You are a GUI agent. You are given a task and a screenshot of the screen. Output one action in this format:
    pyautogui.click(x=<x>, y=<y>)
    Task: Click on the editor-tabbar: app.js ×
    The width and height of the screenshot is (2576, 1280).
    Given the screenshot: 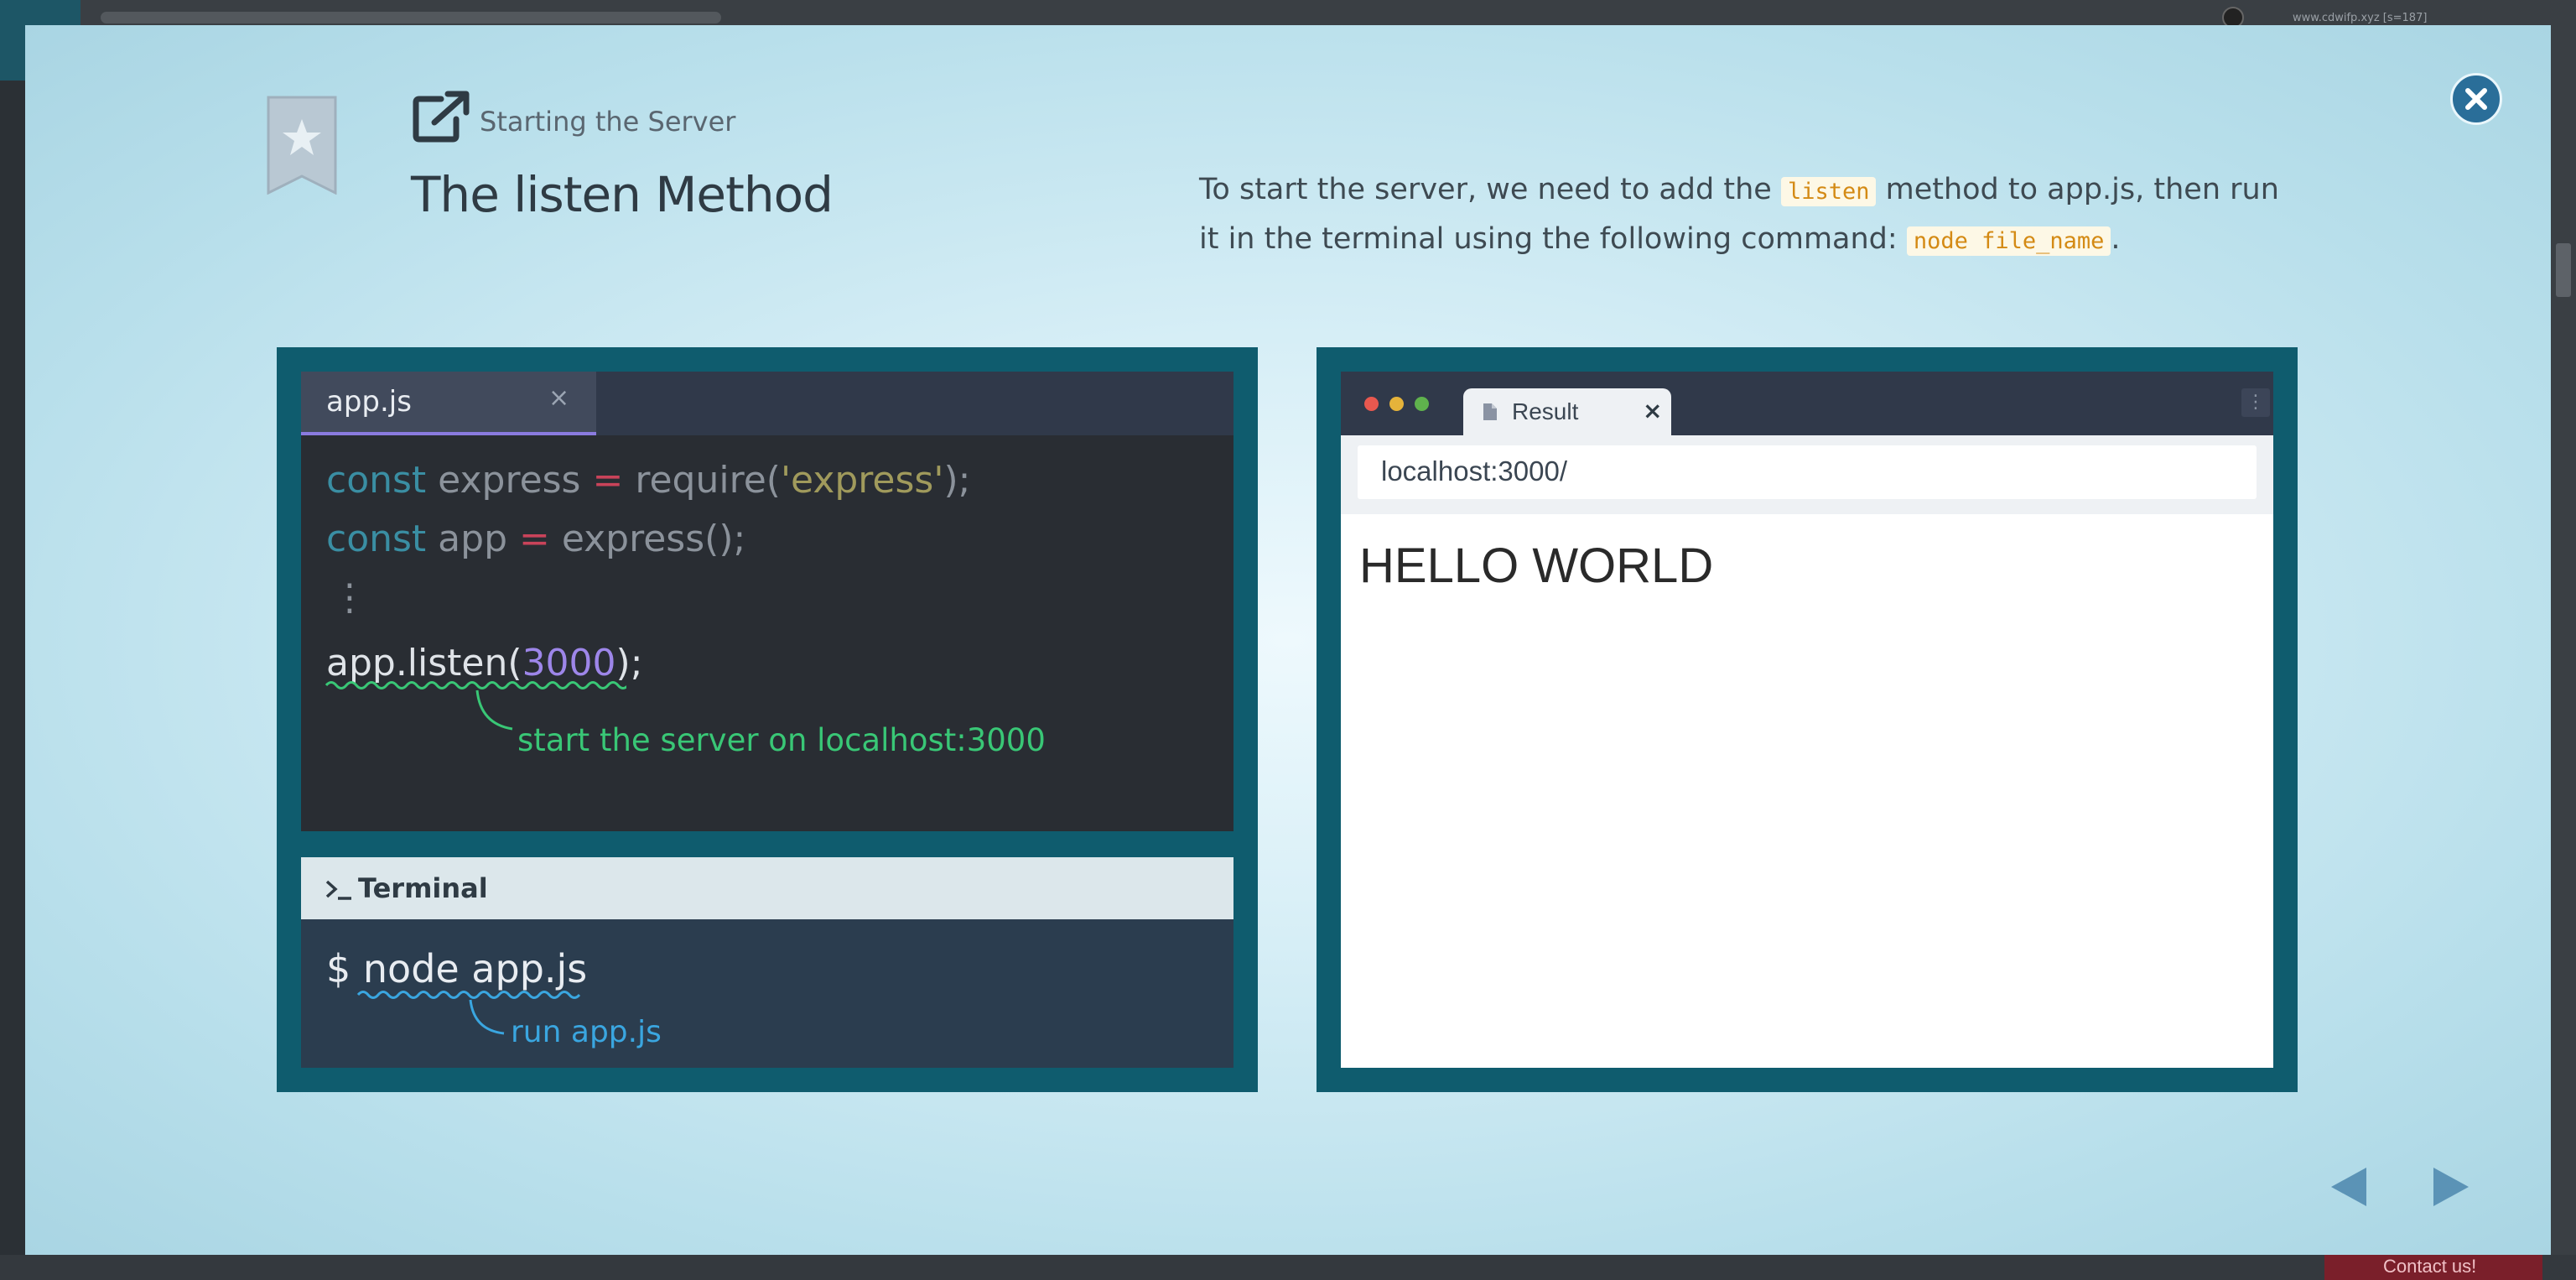 What is the action you would take?
    pyautogui.click(x=767, y=403)
    